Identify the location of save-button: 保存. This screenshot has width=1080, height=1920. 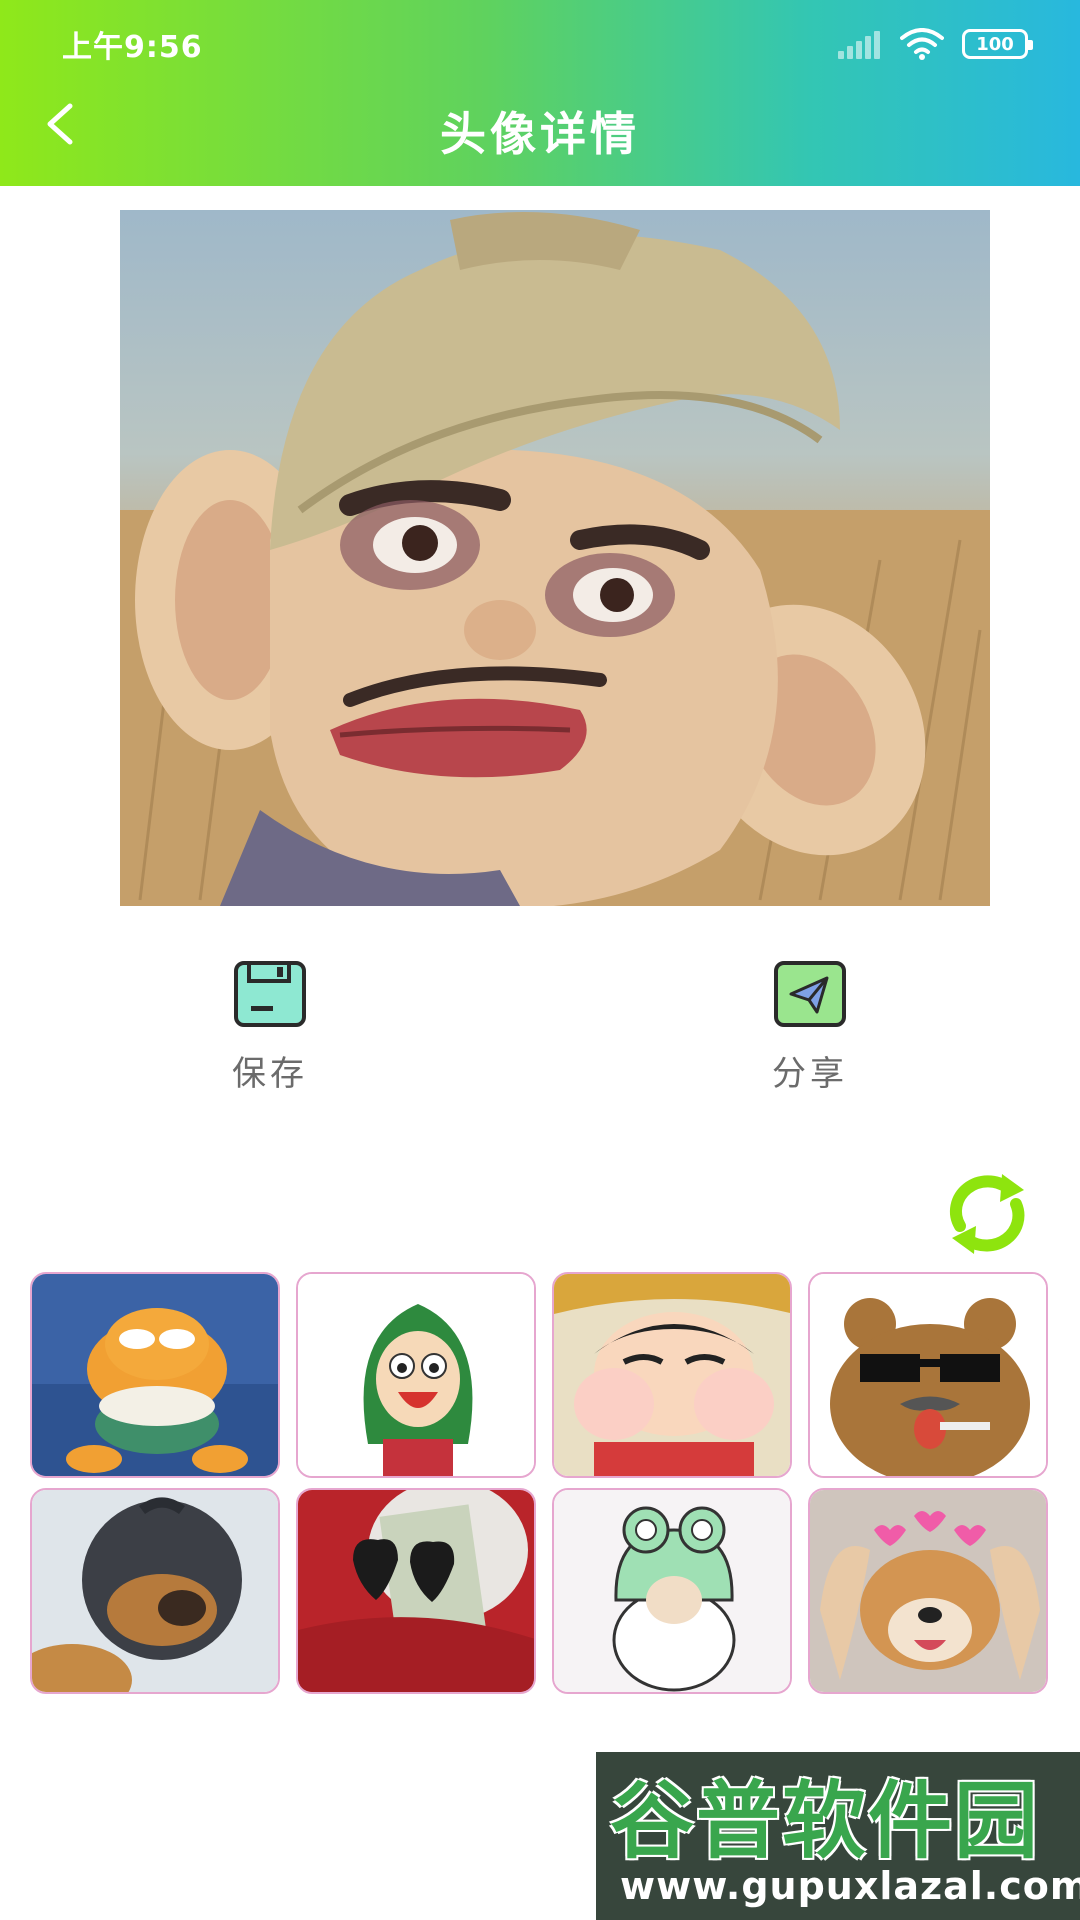
(270, 1027).